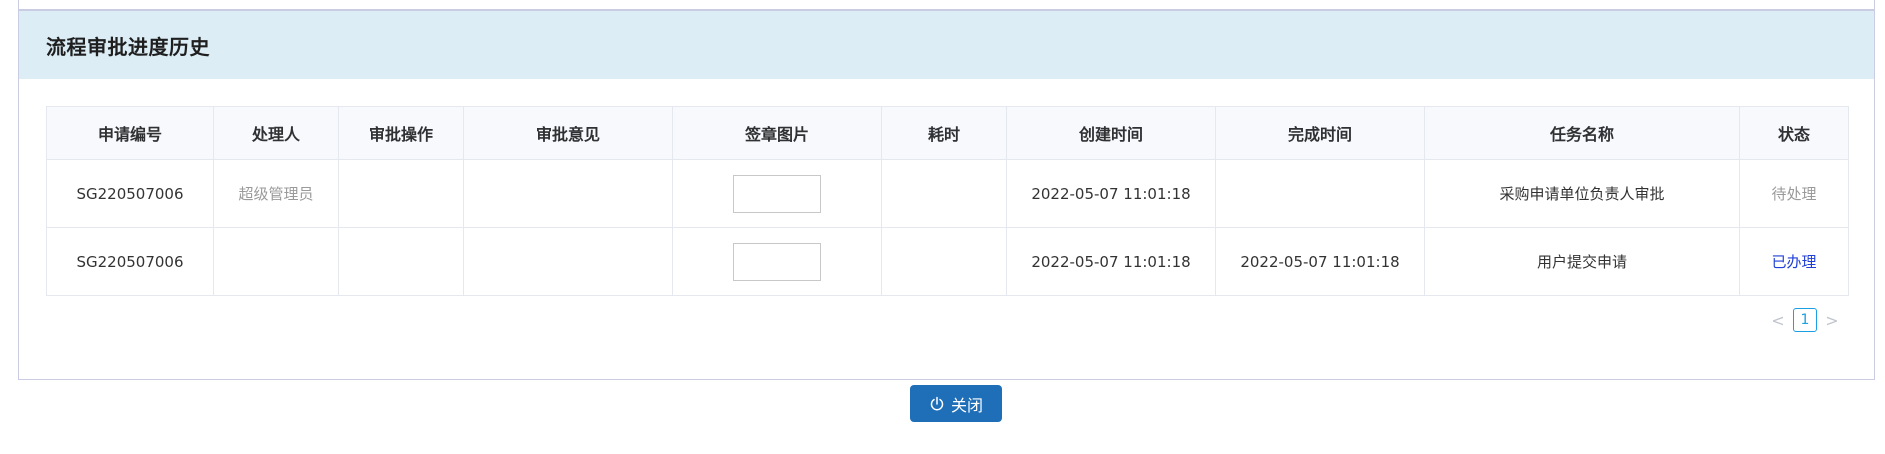  What do you see at coordinates (1794, 193) in the screenshot?
I see `status-badge: 待处理` at bounding box center [1794, 193].